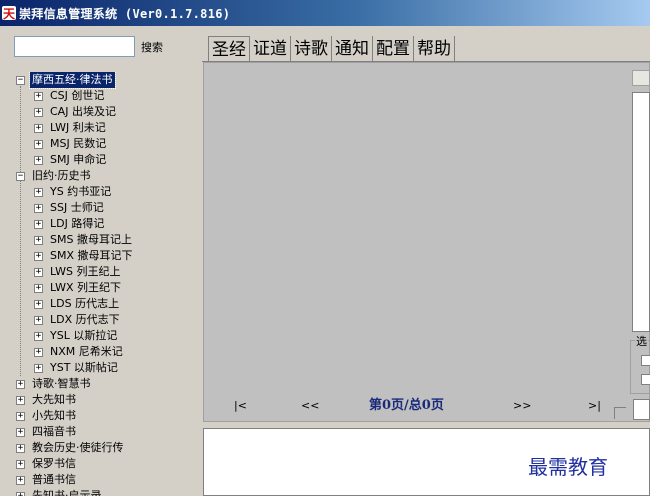  Describe the element at coordinates (325, 13) in the screenshot. I see `title-bar: 天 崇拜信息管理系统 (Ver0.1.7.816)` at that location.